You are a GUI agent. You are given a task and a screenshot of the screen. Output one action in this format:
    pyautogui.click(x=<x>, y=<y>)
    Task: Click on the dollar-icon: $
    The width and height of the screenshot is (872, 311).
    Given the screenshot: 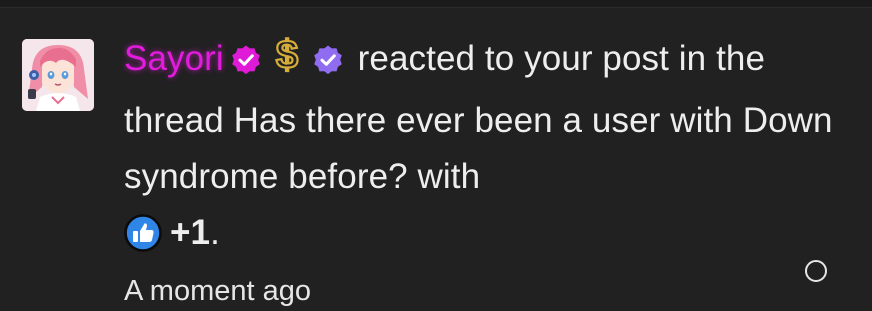 What is the action you would take?
    pyautogui.click(x=287, y=62)
    